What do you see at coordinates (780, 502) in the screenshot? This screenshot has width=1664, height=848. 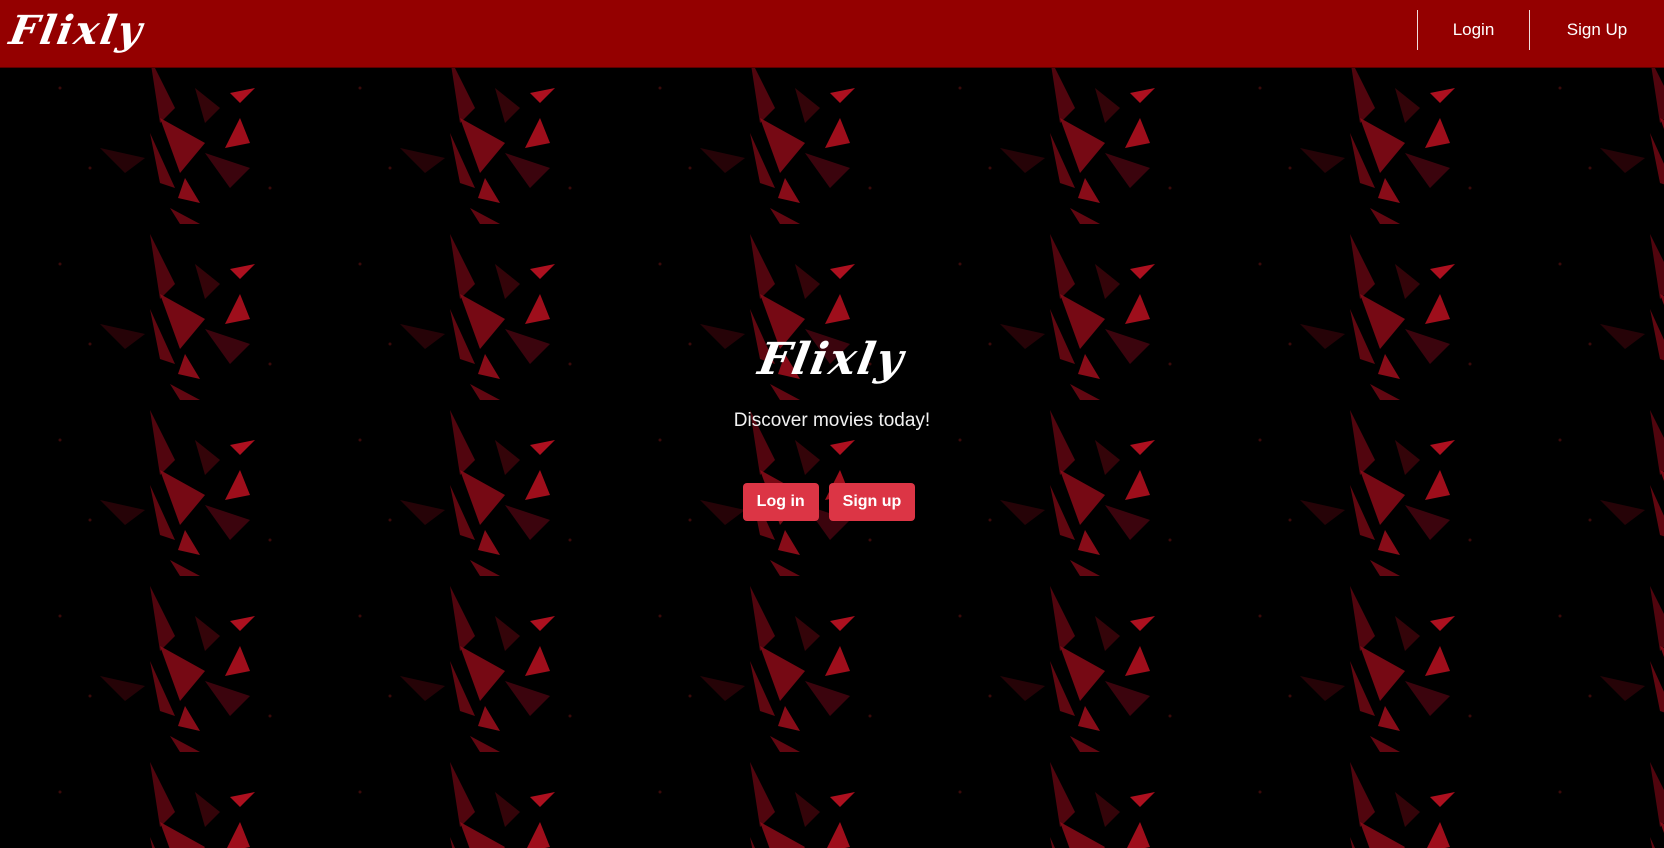 I see `login-button: Log in` at bounding box center [780, 502].